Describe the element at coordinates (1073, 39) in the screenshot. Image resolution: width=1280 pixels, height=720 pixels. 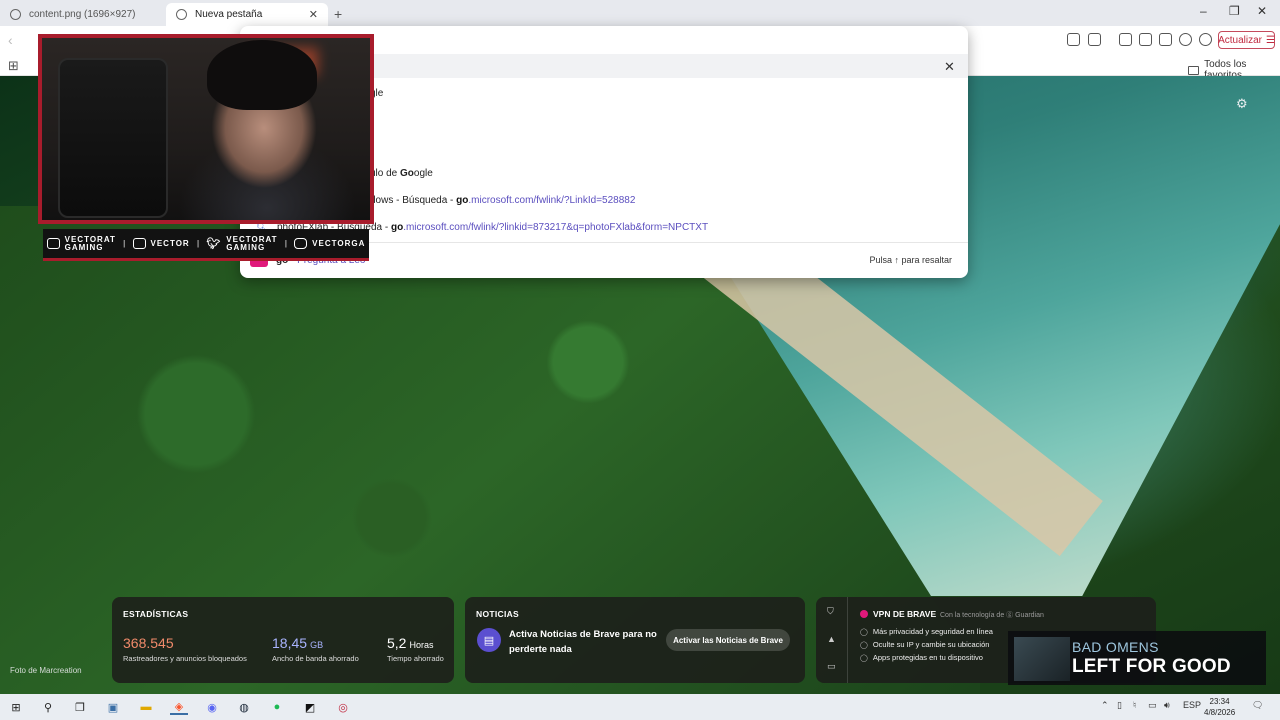
I see `extensions-icon` at that location.